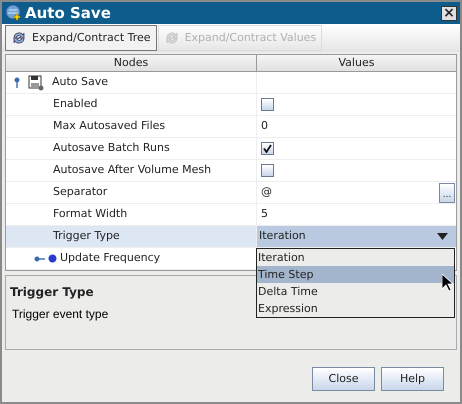  What do you see at coordinates (90, 214) in the screenshot?
I see `property-label: Format Width` at bounding box center [90, 214].